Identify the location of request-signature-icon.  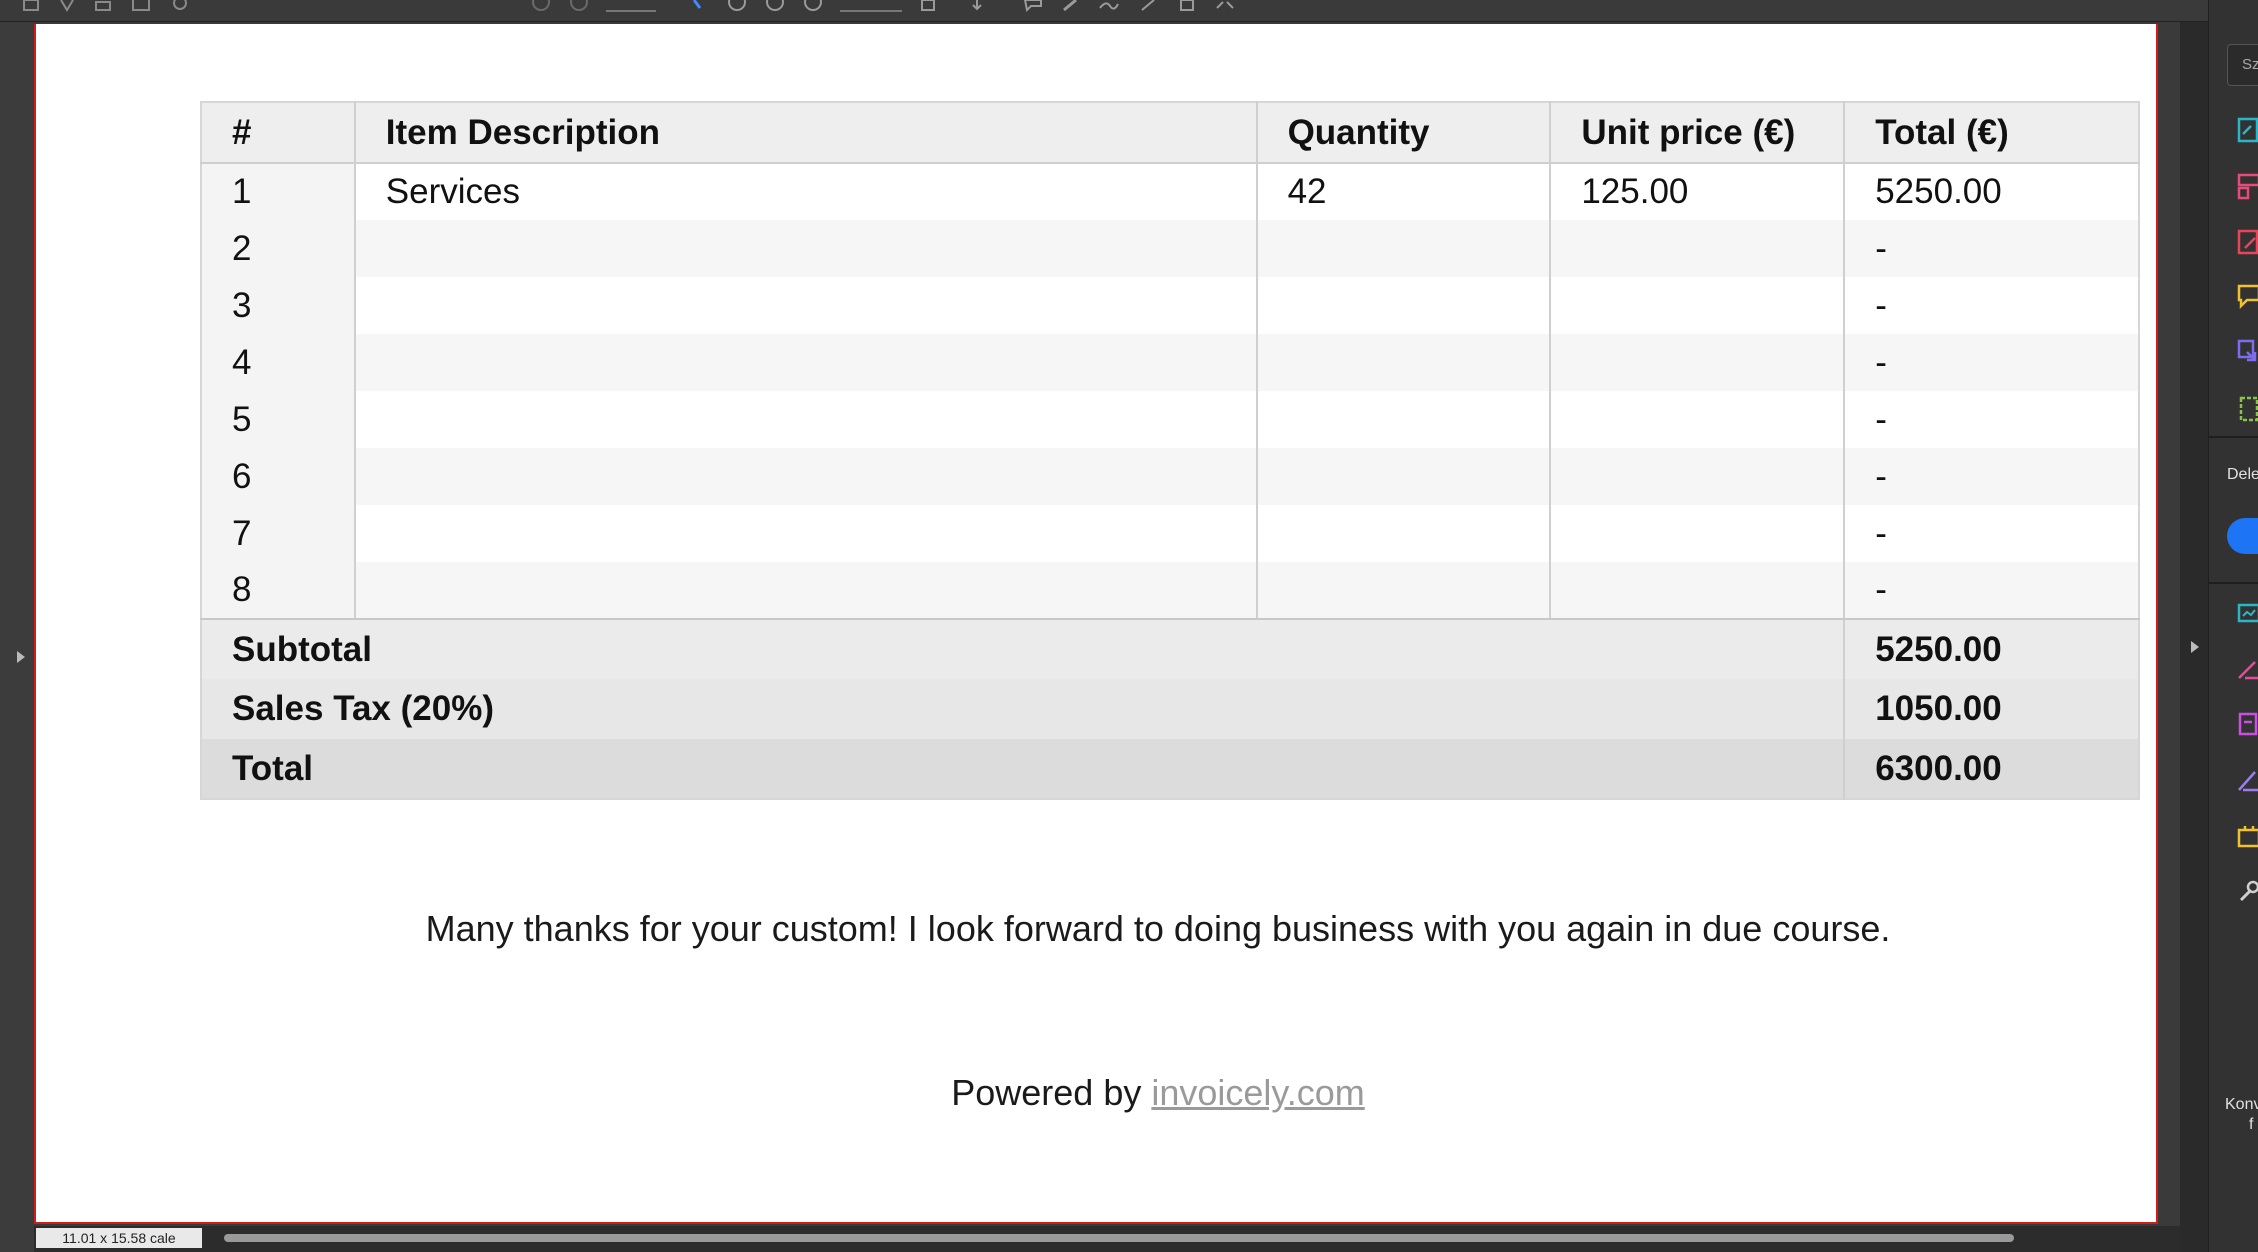
(2246, 725).